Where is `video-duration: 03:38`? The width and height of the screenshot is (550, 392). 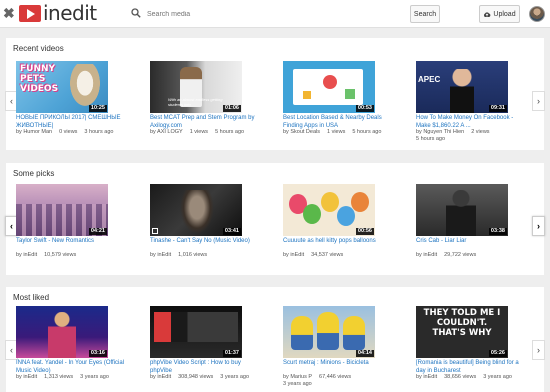
video-duration: 03:38 is located at coordinates (497, 231).